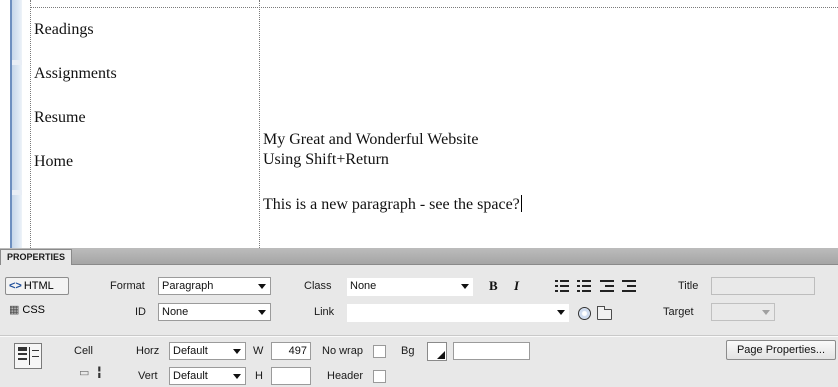 This screenshot has height=387, width=838. What do you see at coordinates (584, 313) in the screenshot?
I see `point-to-file-icon` at bounding box center [584, 313].